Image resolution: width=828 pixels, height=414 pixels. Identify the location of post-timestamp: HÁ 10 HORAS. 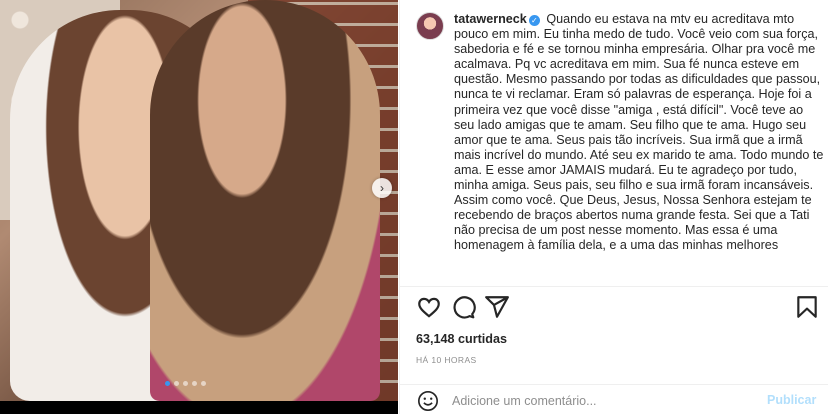
(446, 360).